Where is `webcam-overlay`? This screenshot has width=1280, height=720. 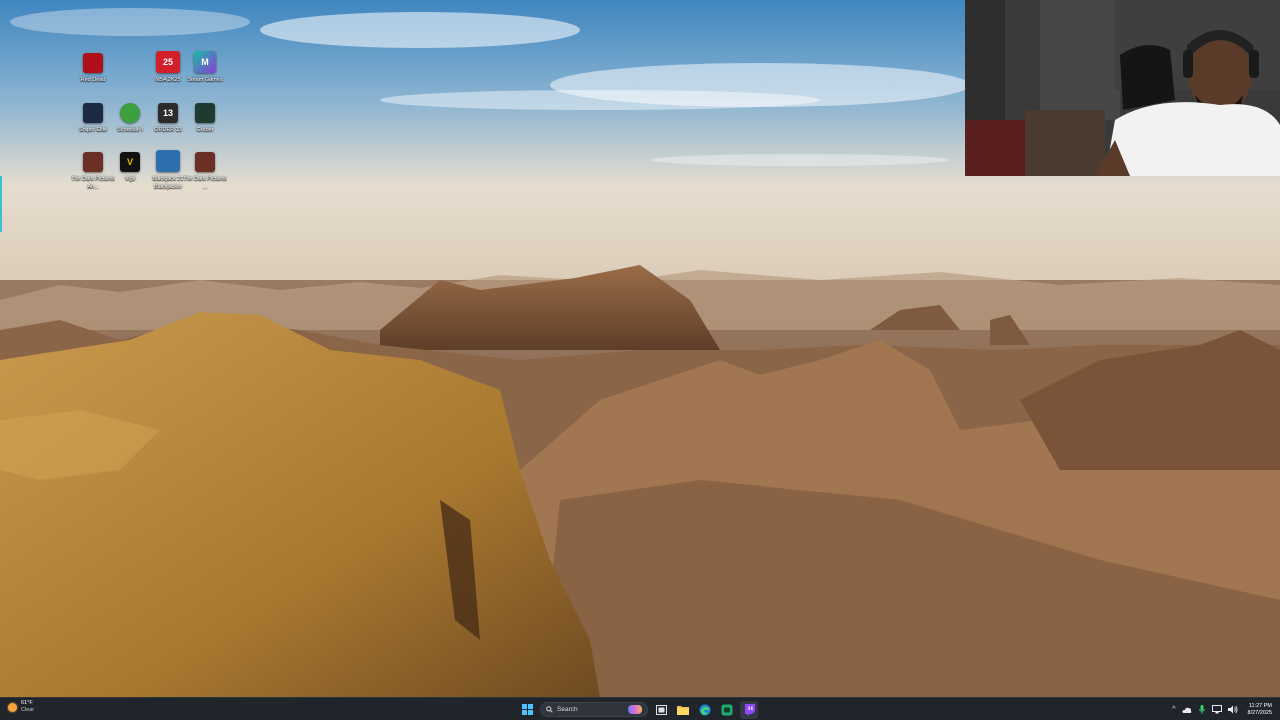
webcam-overlay is located at coordinates (1122, 88).